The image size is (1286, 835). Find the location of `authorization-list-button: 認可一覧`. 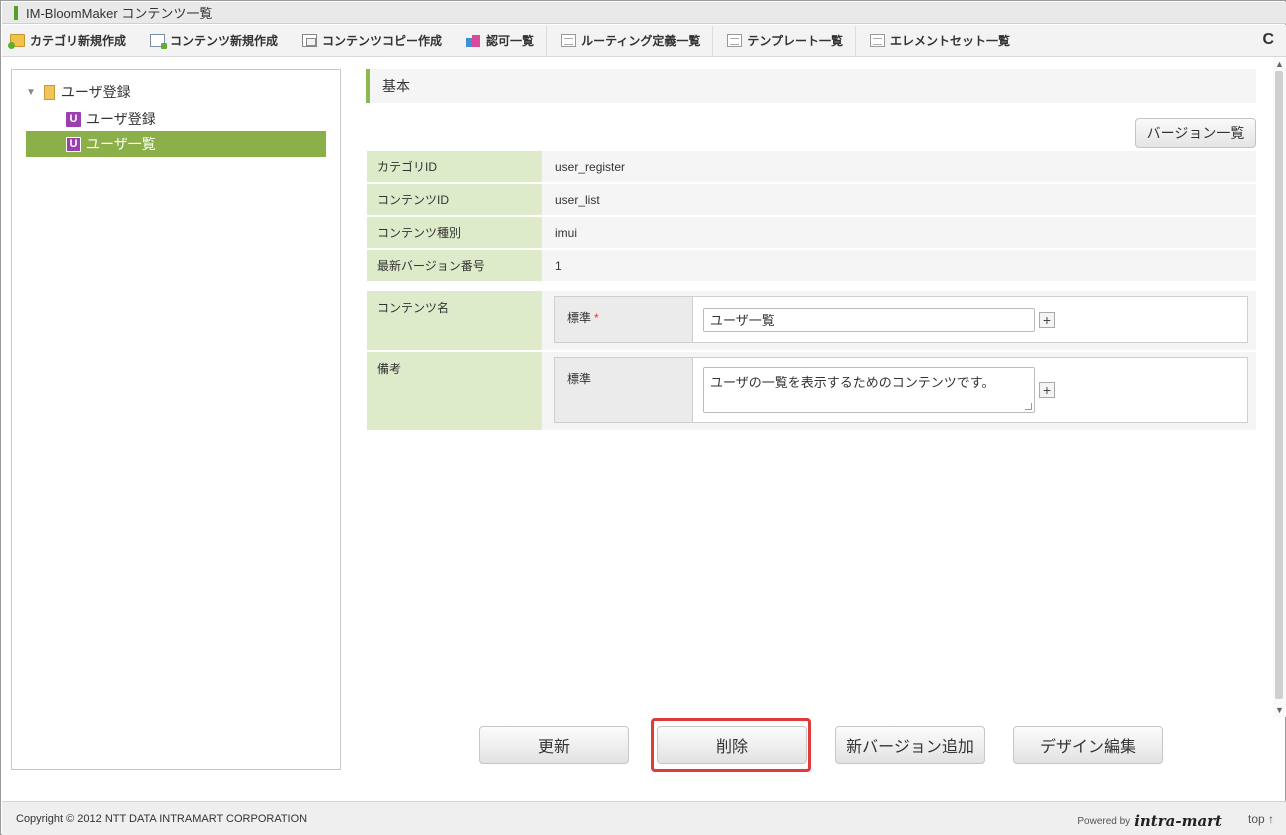

authorization-list-button: 認可一覧 is located at coordinates (500, 40).